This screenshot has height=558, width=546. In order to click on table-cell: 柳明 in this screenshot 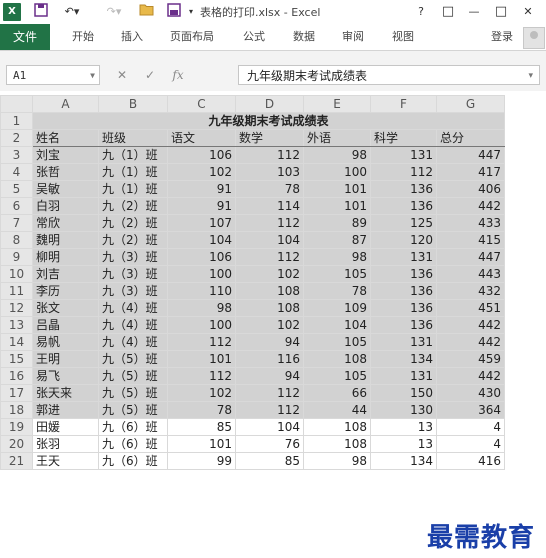, I will do `click(65, 257)`.